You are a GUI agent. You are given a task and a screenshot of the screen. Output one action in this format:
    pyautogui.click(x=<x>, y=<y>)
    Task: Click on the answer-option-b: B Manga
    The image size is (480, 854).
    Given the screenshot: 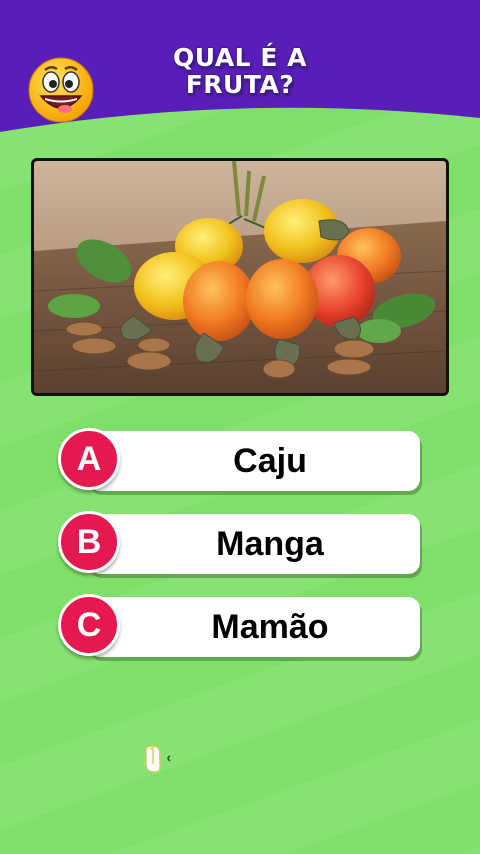 What is the action you would take?
    pyautogui.click(x=240, y=544)
    